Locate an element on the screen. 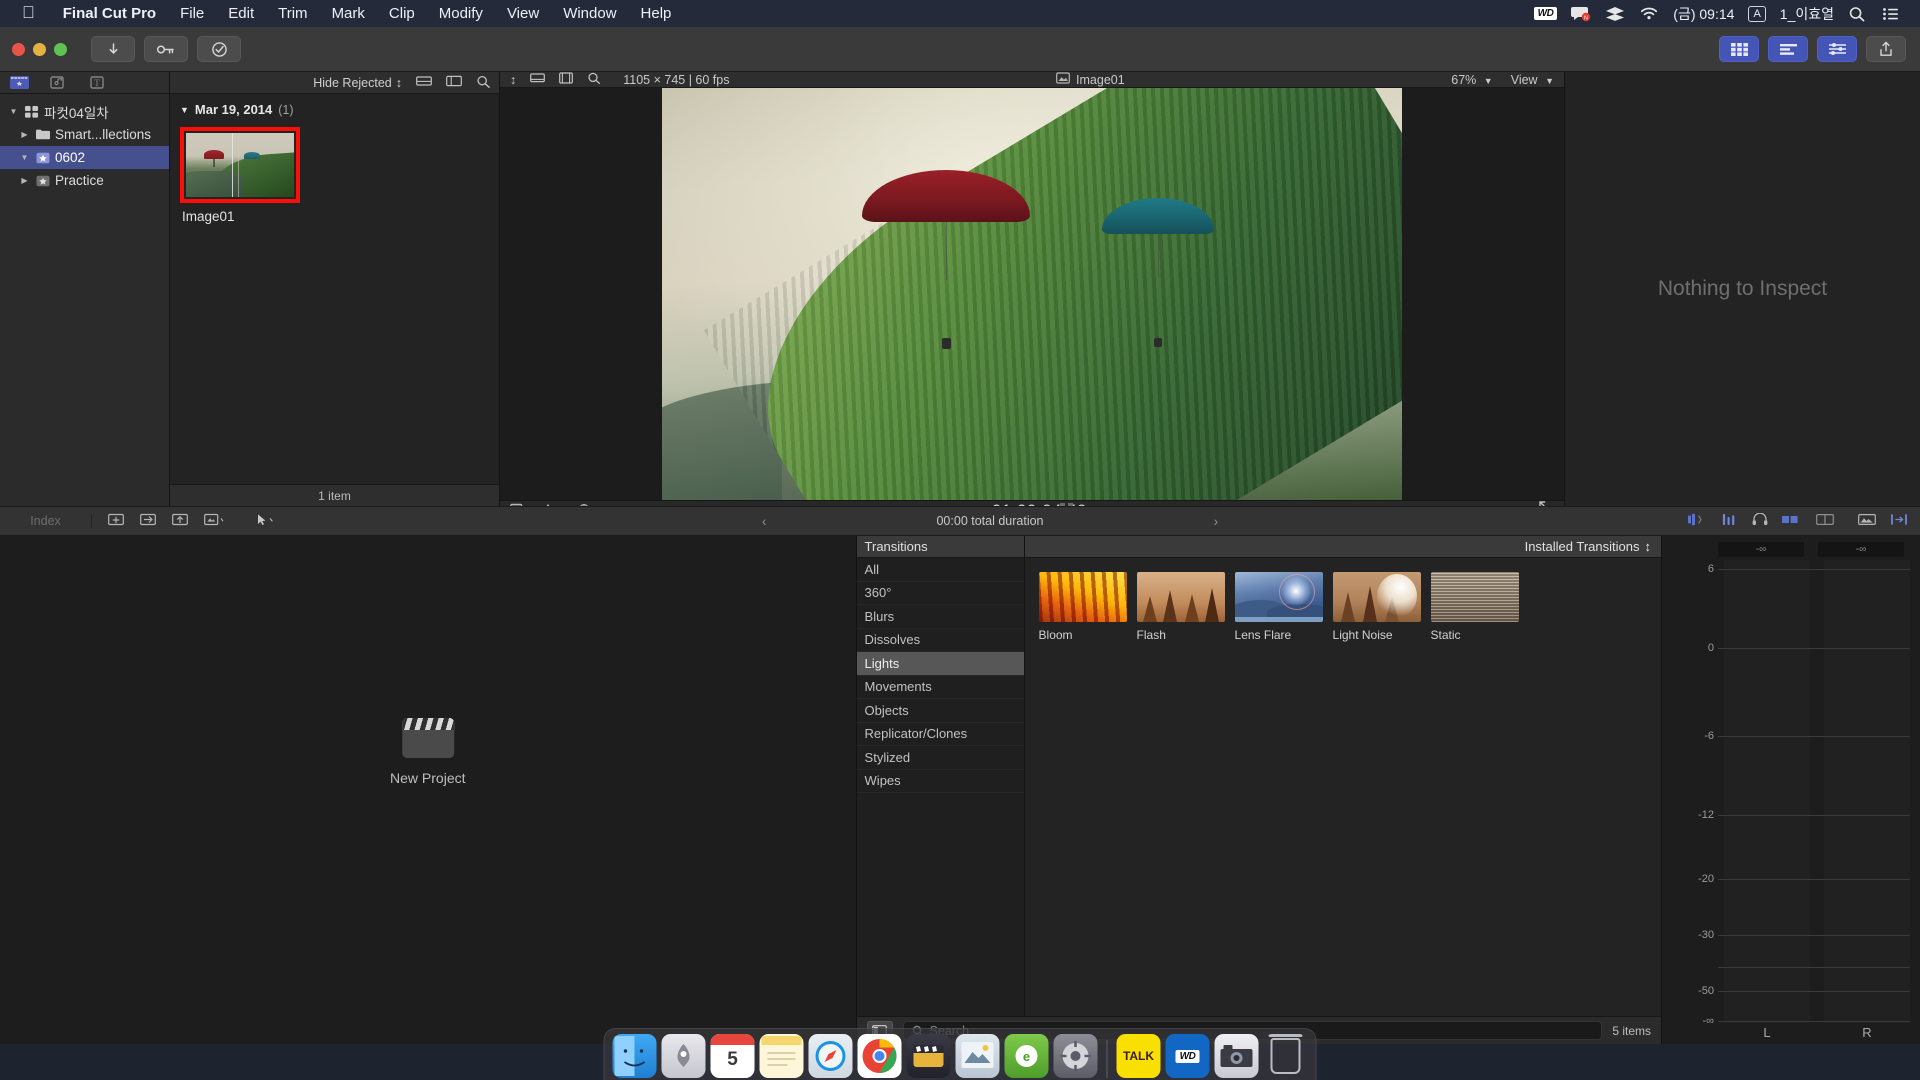 The image size is (1920, 1080). transition-tile: Static is located at coordinates (1474, 607).